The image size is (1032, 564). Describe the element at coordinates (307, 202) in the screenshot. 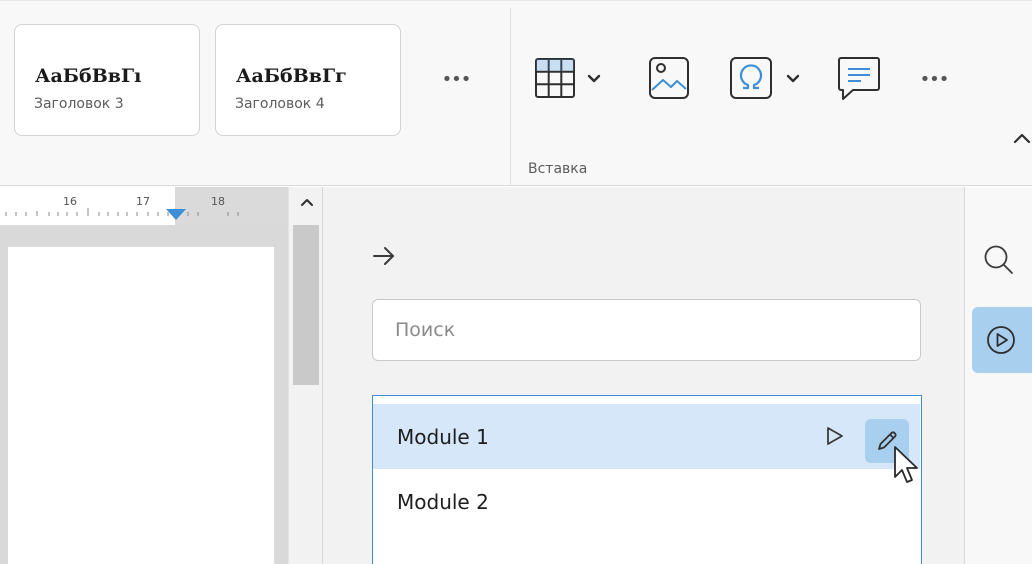

I see `scroll-up-icon` at that location.